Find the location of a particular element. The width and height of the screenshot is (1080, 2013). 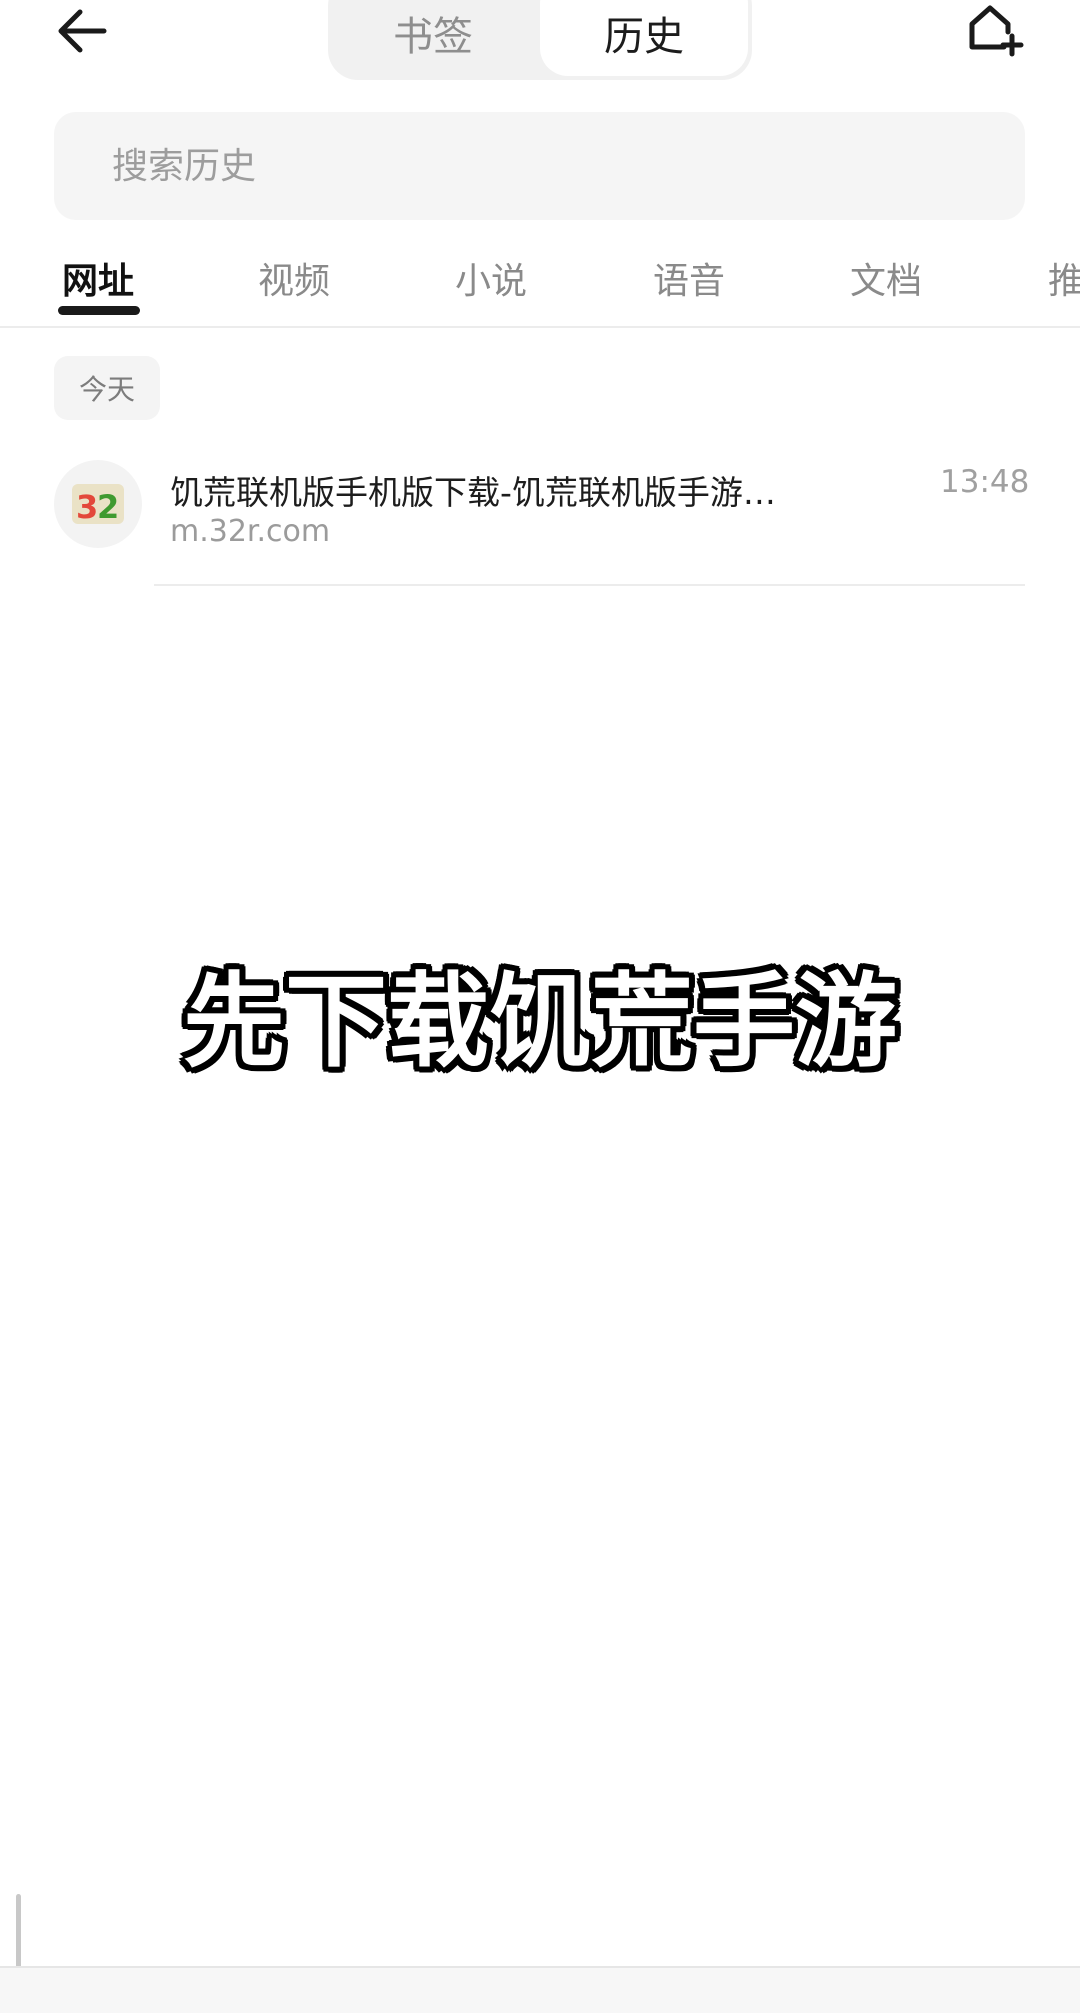

active-tab-indicator is located at coordinates (99, 310).